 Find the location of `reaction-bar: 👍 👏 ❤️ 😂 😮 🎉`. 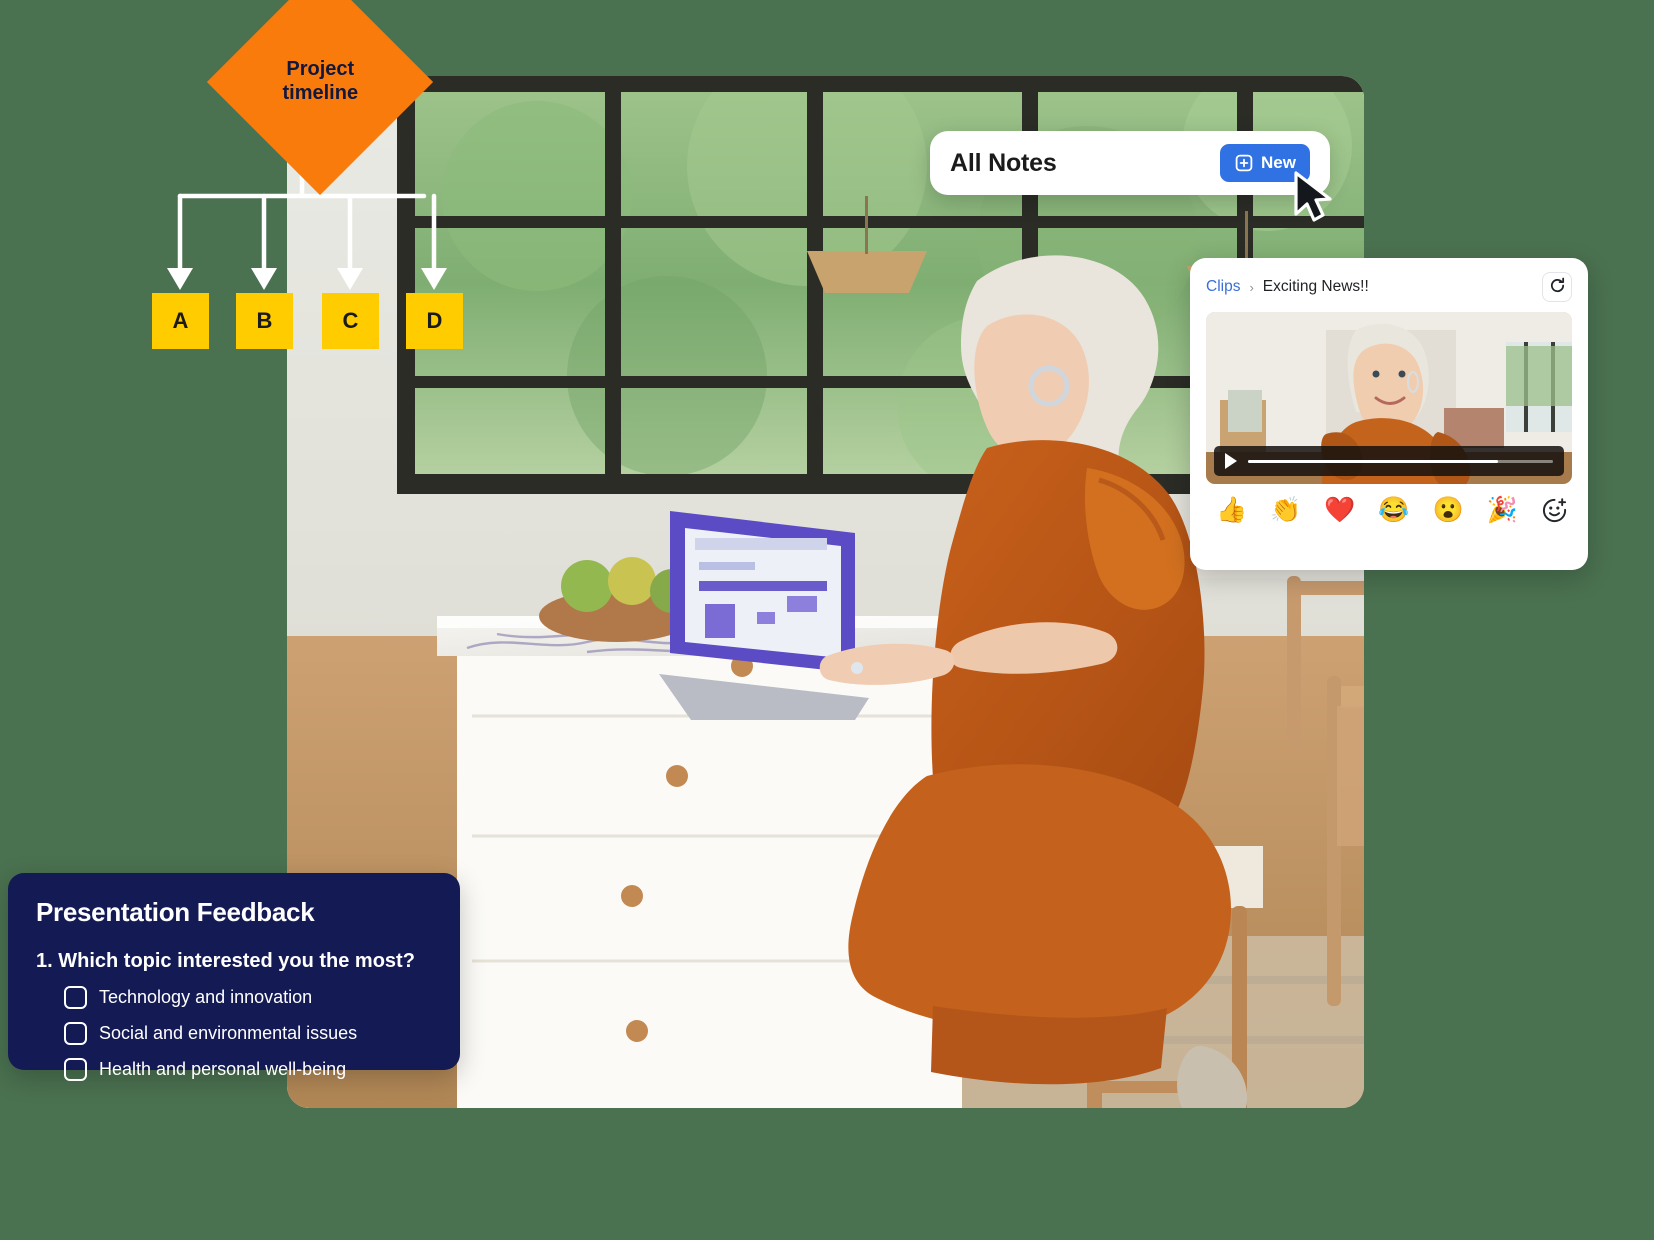

reaction-bar: 👍 👏 ❤️ 😂 😮 🎉 is located at coordinates (1389, 504).